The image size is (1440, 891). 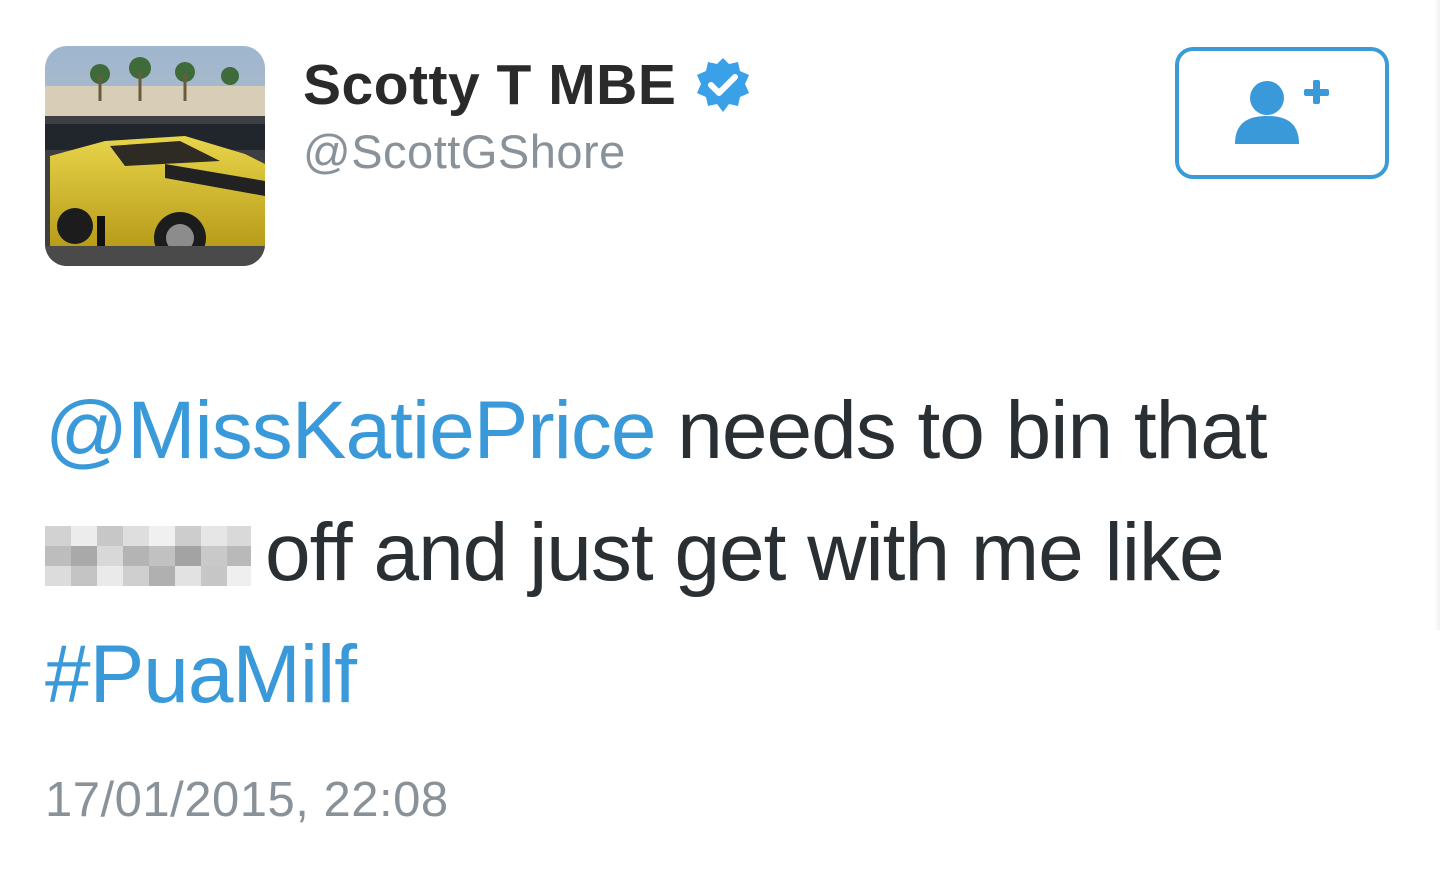 I want to click on verified-badge-icon, so click(x=723, y=85).